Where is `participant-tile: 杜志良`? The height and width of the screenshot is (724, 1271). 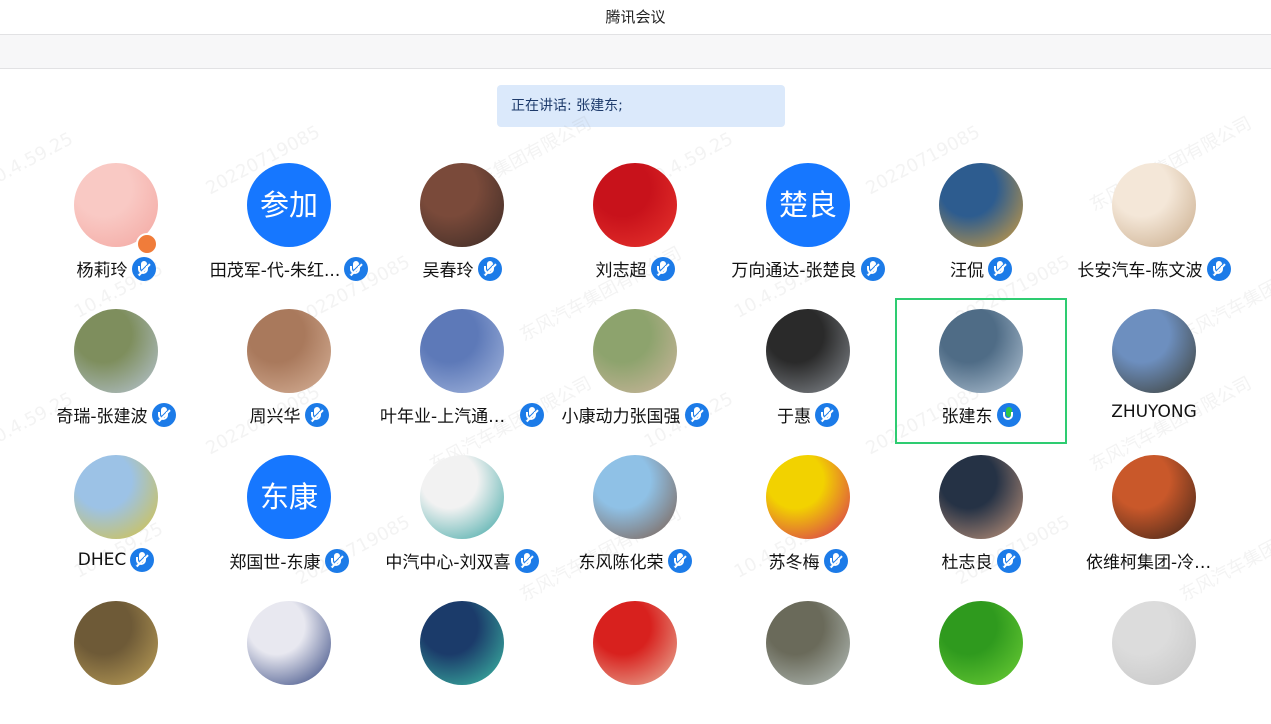 participant-tile: 杜志良 is located at coordinates (981, 510).